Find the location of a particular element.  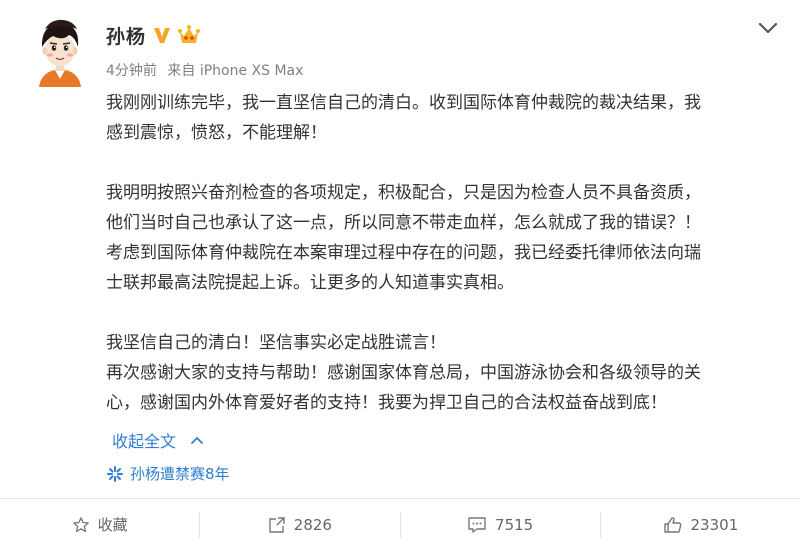

post-source: 来自 iPhone XS Max is located at coordinates (235, 71).